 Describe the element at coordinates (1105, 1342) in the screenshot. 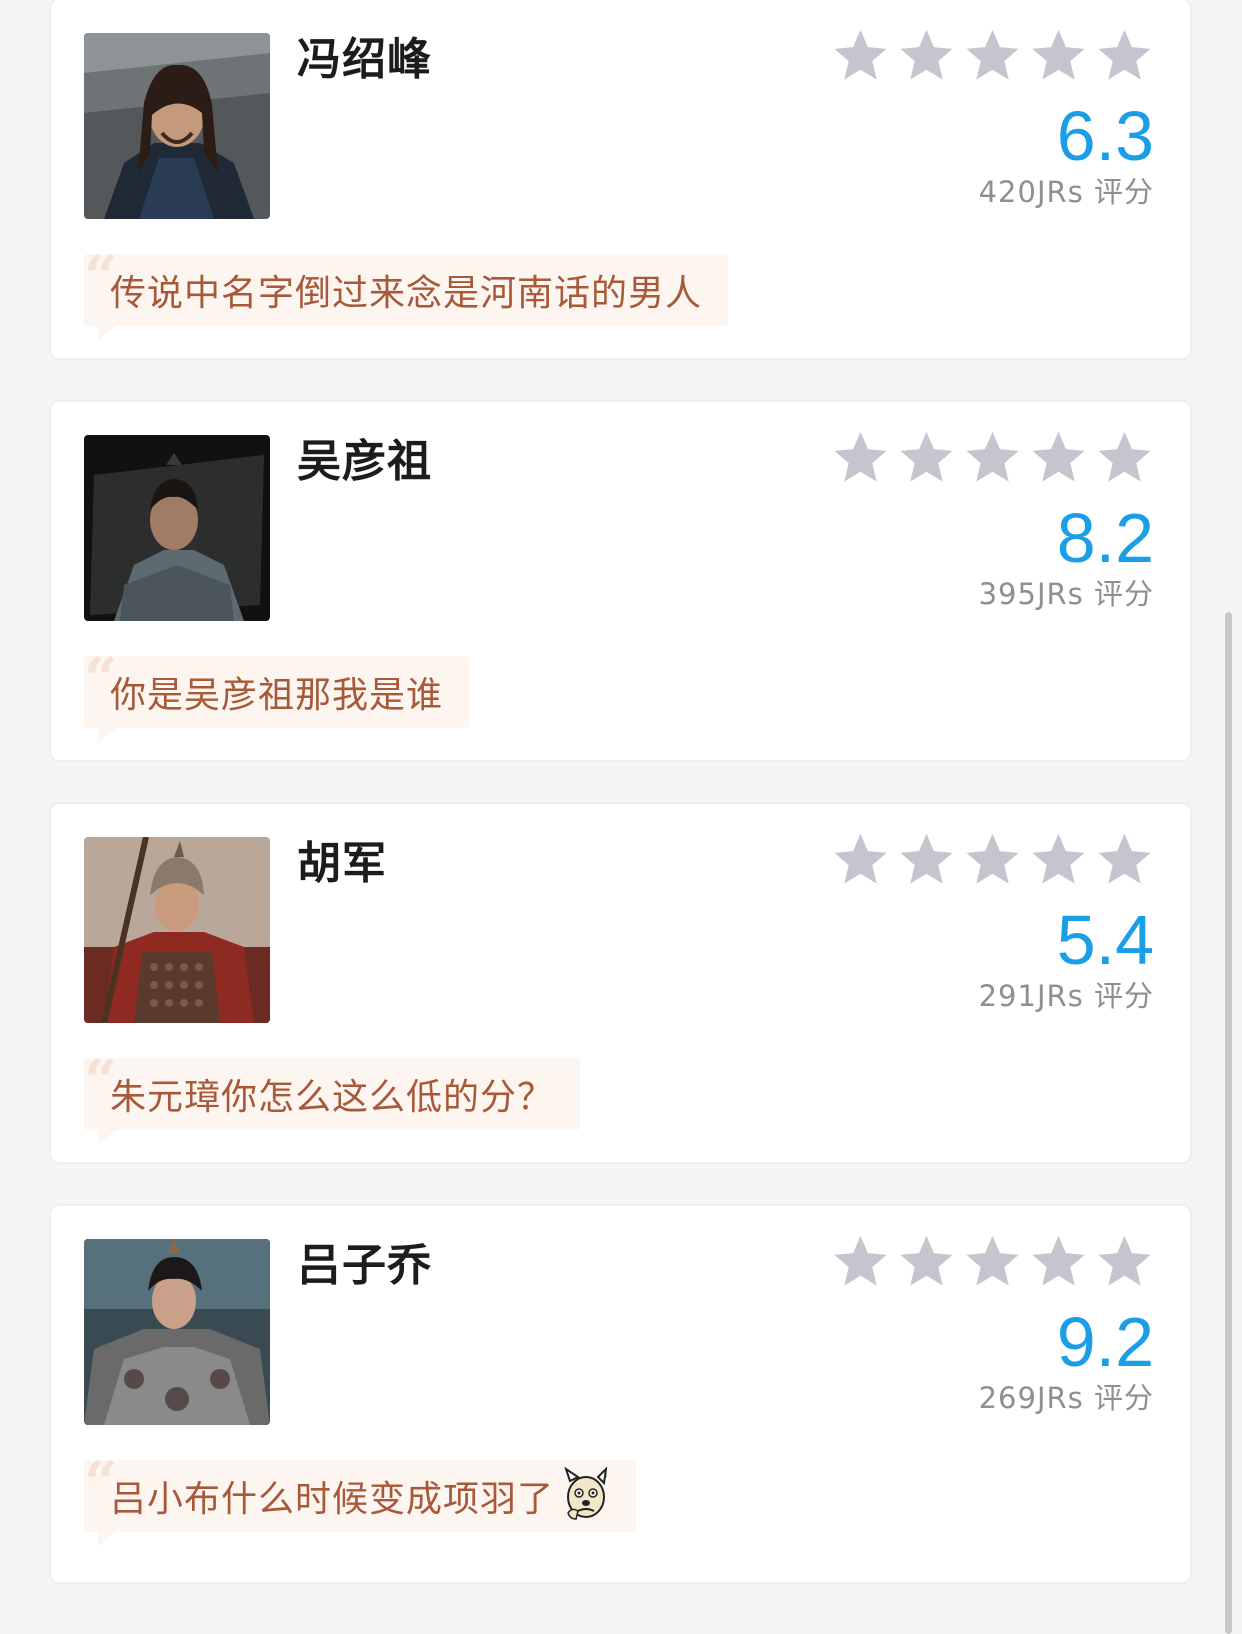

I see `score-value: 9.2` at that location.